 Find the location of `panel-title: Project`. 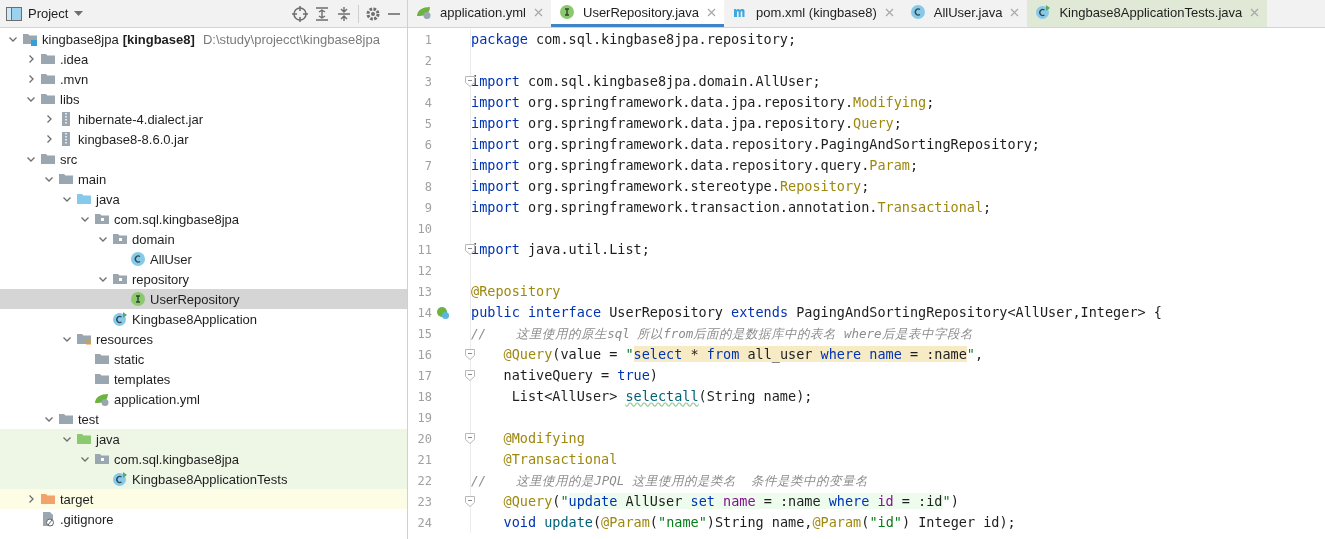

panel-title: Project is located at coordinates (48, 13).